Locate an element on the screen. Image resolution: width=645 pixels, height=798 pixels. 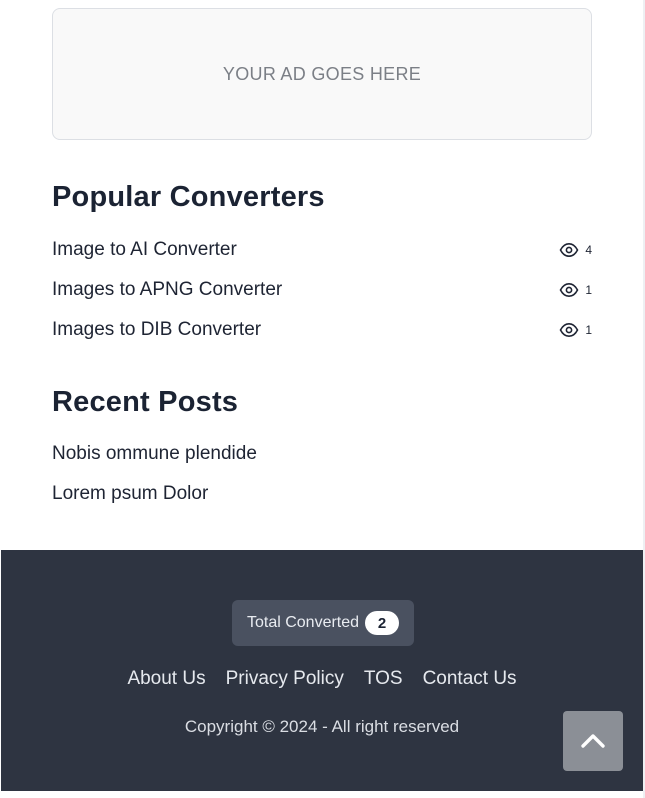
converter-item: Image to AI Converter 4 is located at coordinates (322, 250).